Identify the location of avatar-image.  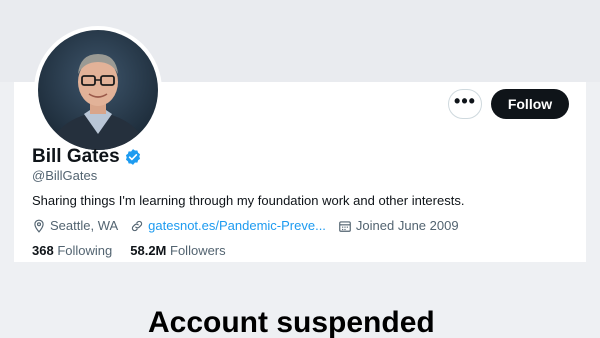
(98, 90).